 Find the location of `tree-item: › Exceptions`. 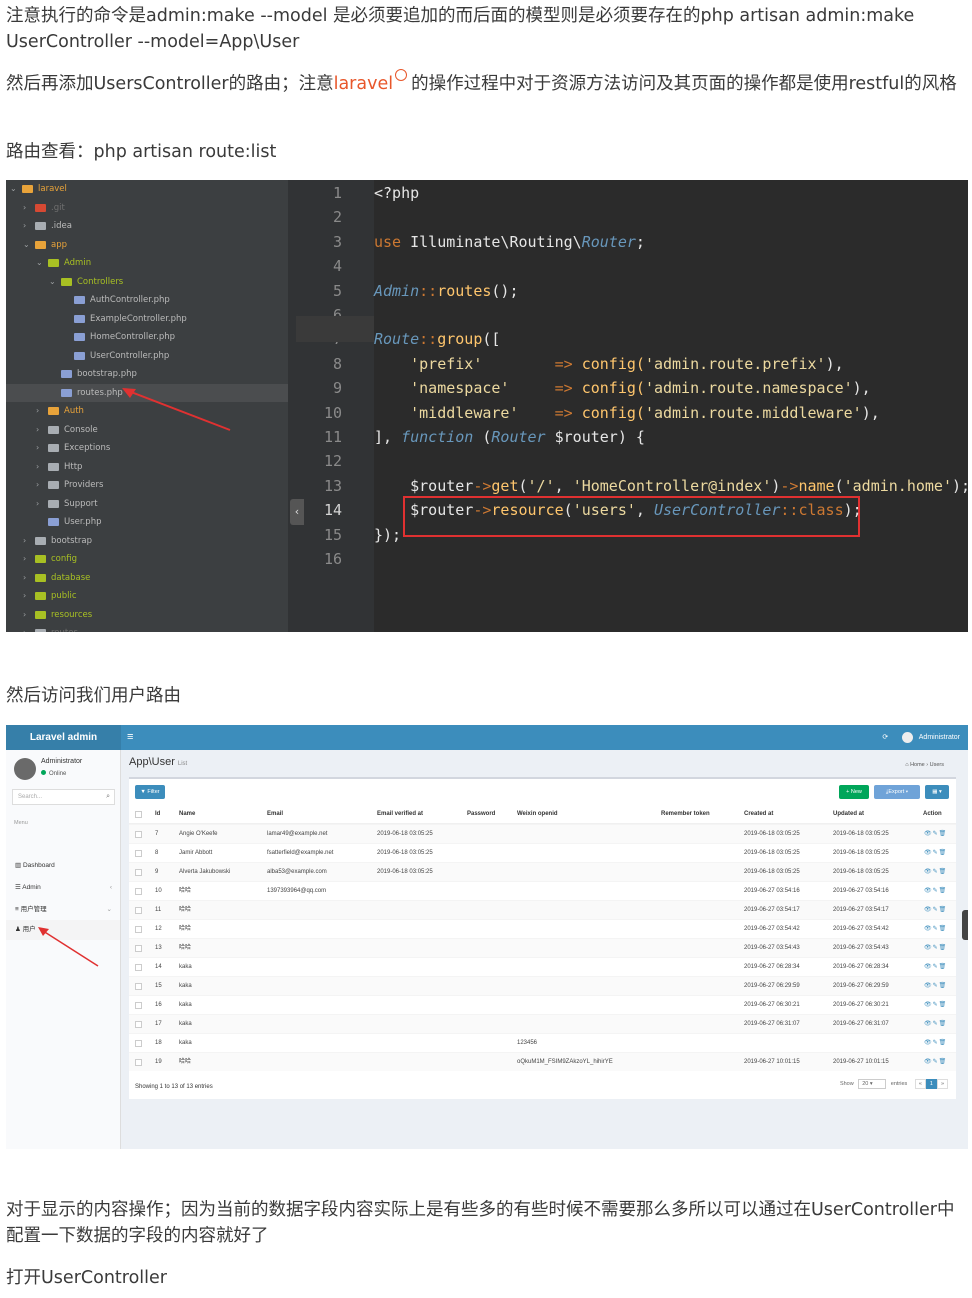

tree-item: › Exceptions is located at coordinates (147, 448).